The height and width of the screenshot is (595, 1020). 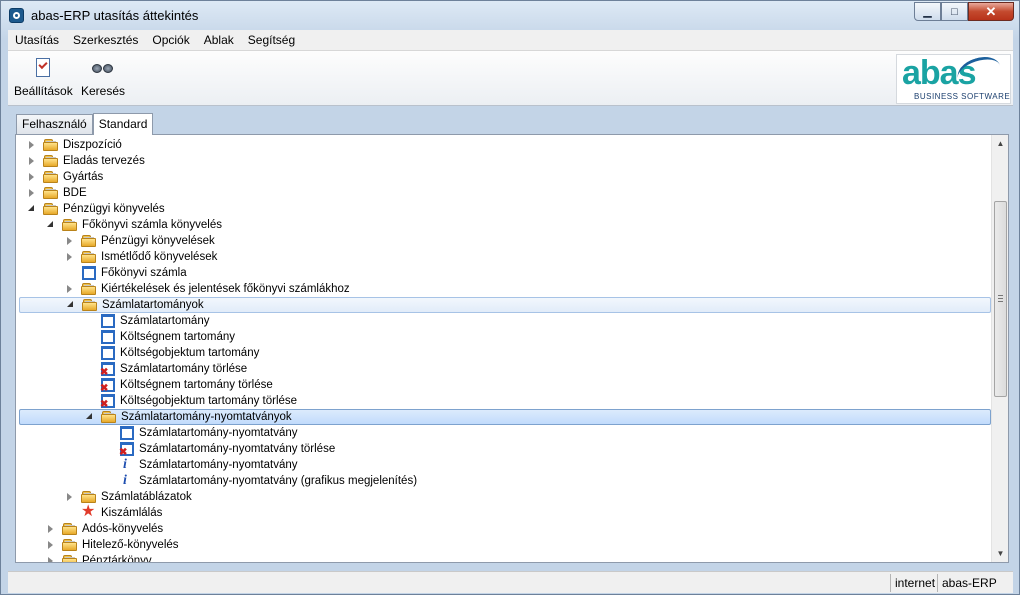 What do you see at coordinates (505, 417) in the screenshot?
I see `tree-item: Számlatartomány-nyomtatványok` at bounding box center [505, 417].